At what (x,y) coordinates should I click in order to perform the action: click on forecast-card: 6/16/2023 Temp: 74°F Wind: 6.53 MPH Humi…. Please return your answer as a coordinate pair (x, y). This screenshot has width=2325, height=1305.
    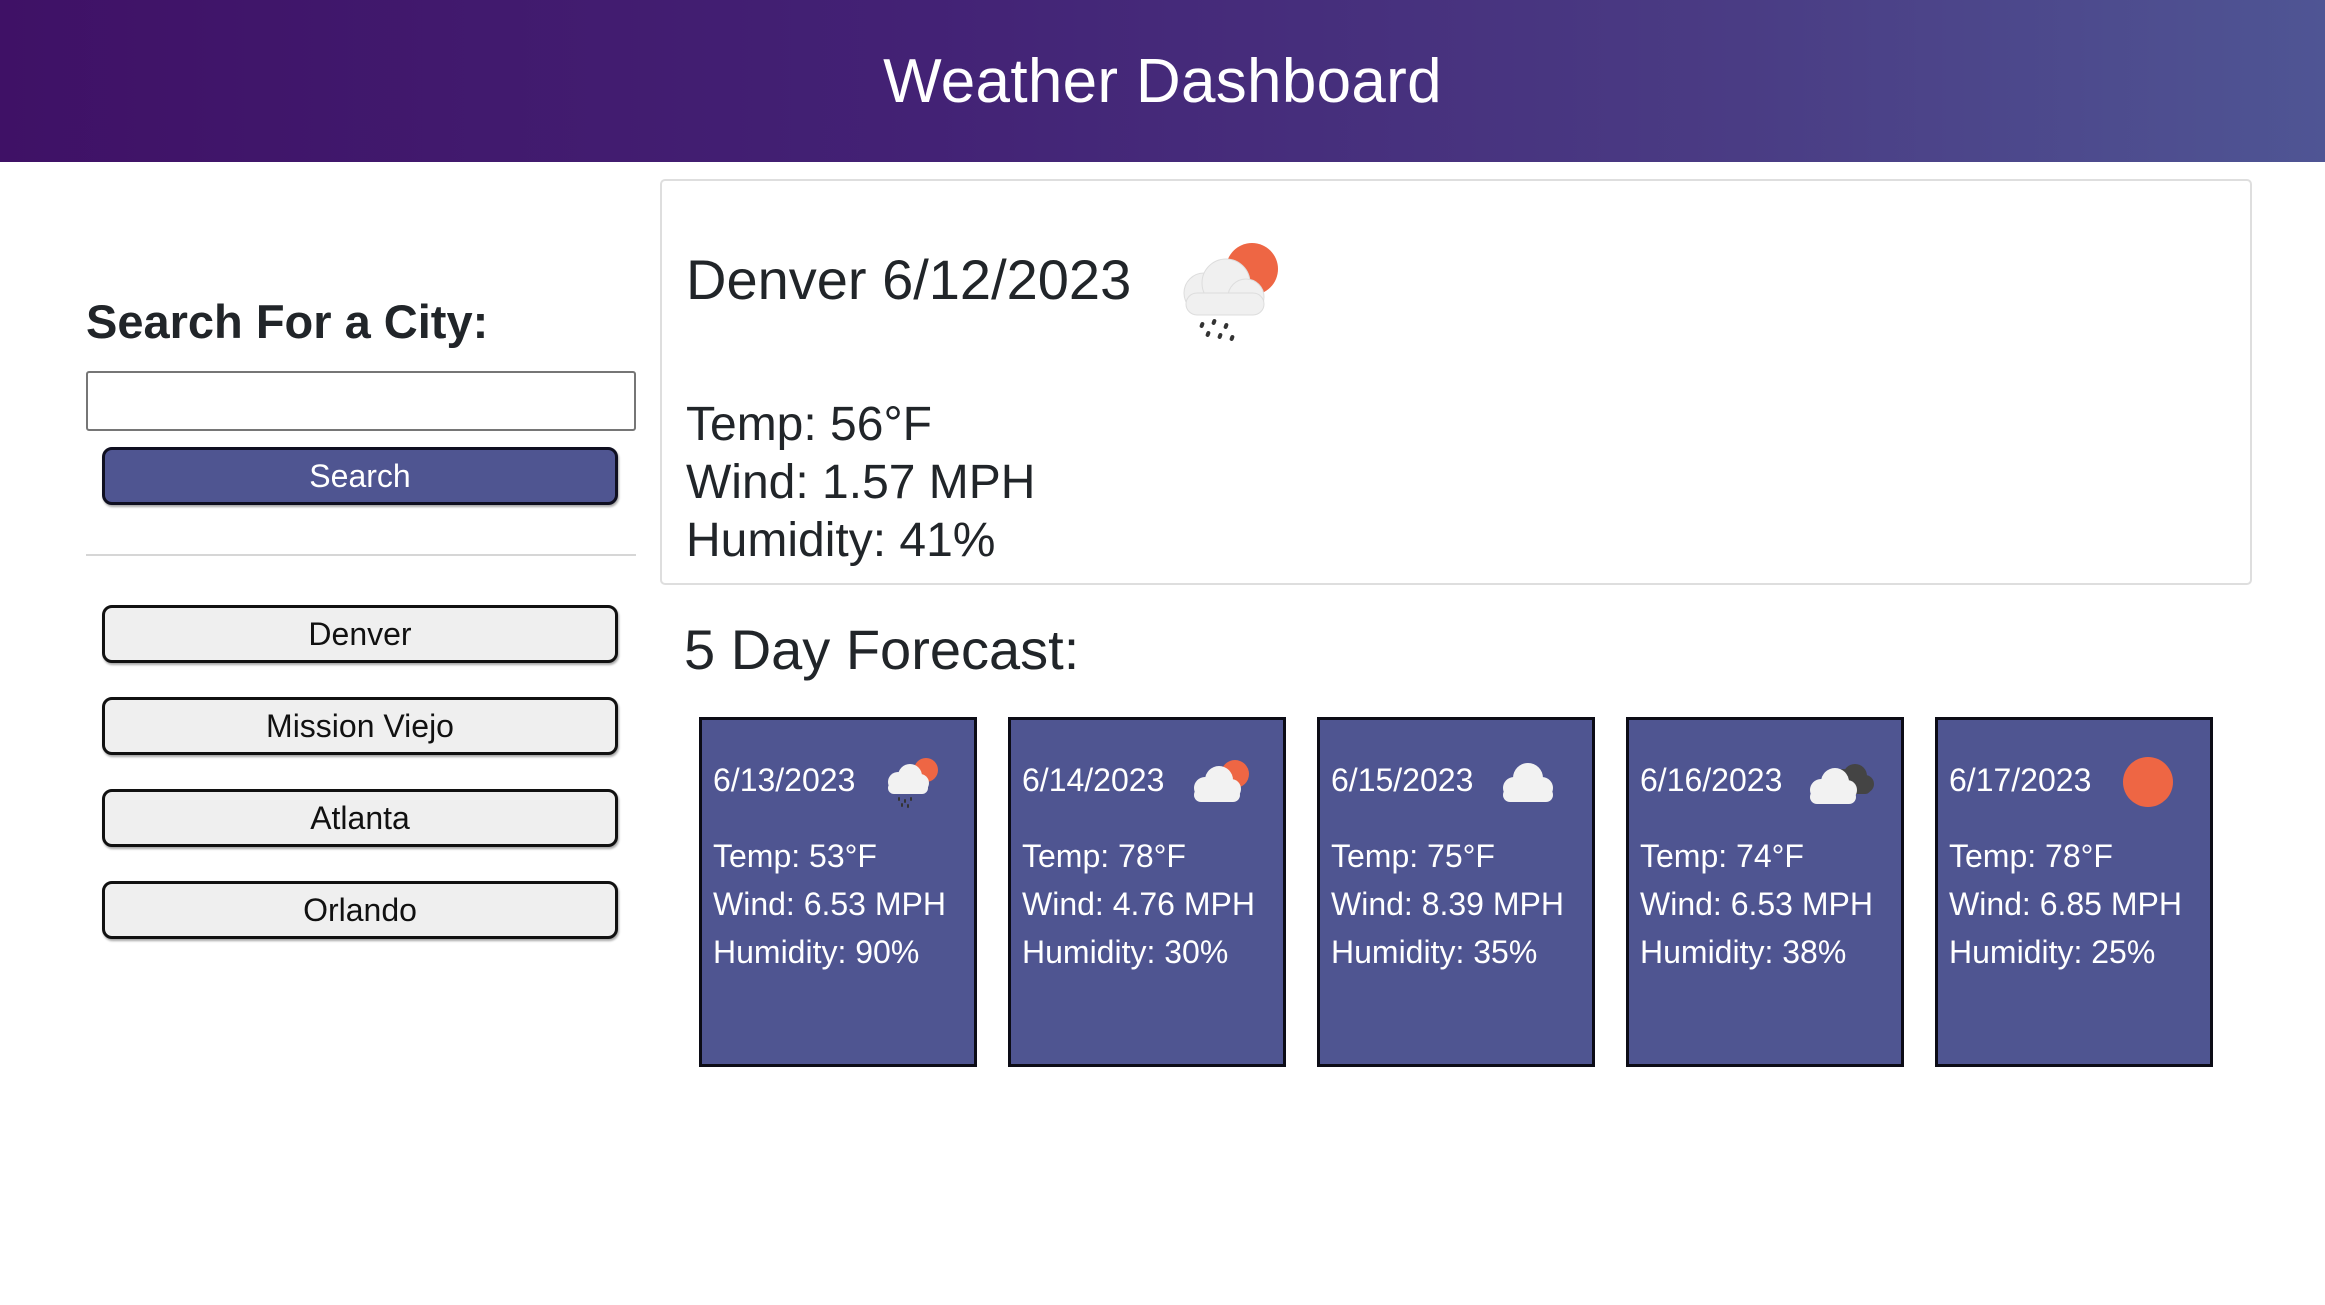
    Looking at the image, I should click on (1765, 892).